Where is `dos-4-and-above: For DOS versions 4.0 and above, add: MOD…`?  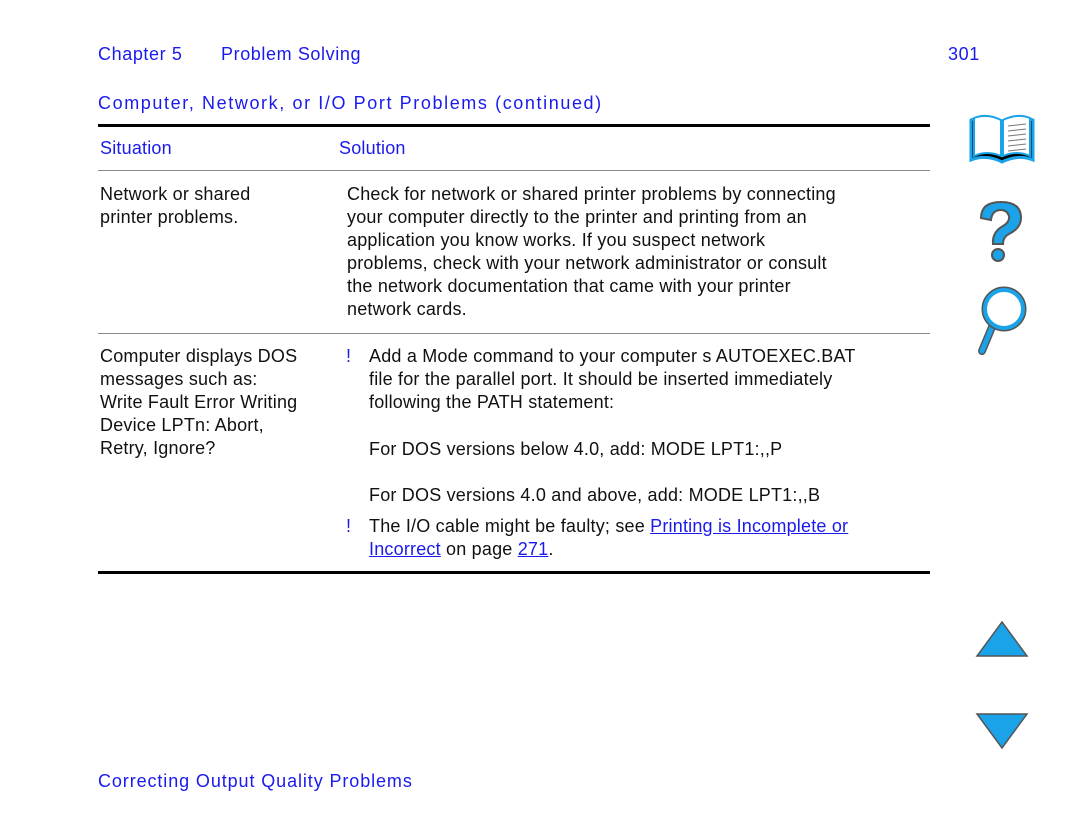 dos-4-and-above: For DOS versions 4.0 and above, add: MOD… is located at coordinates (595, 495).